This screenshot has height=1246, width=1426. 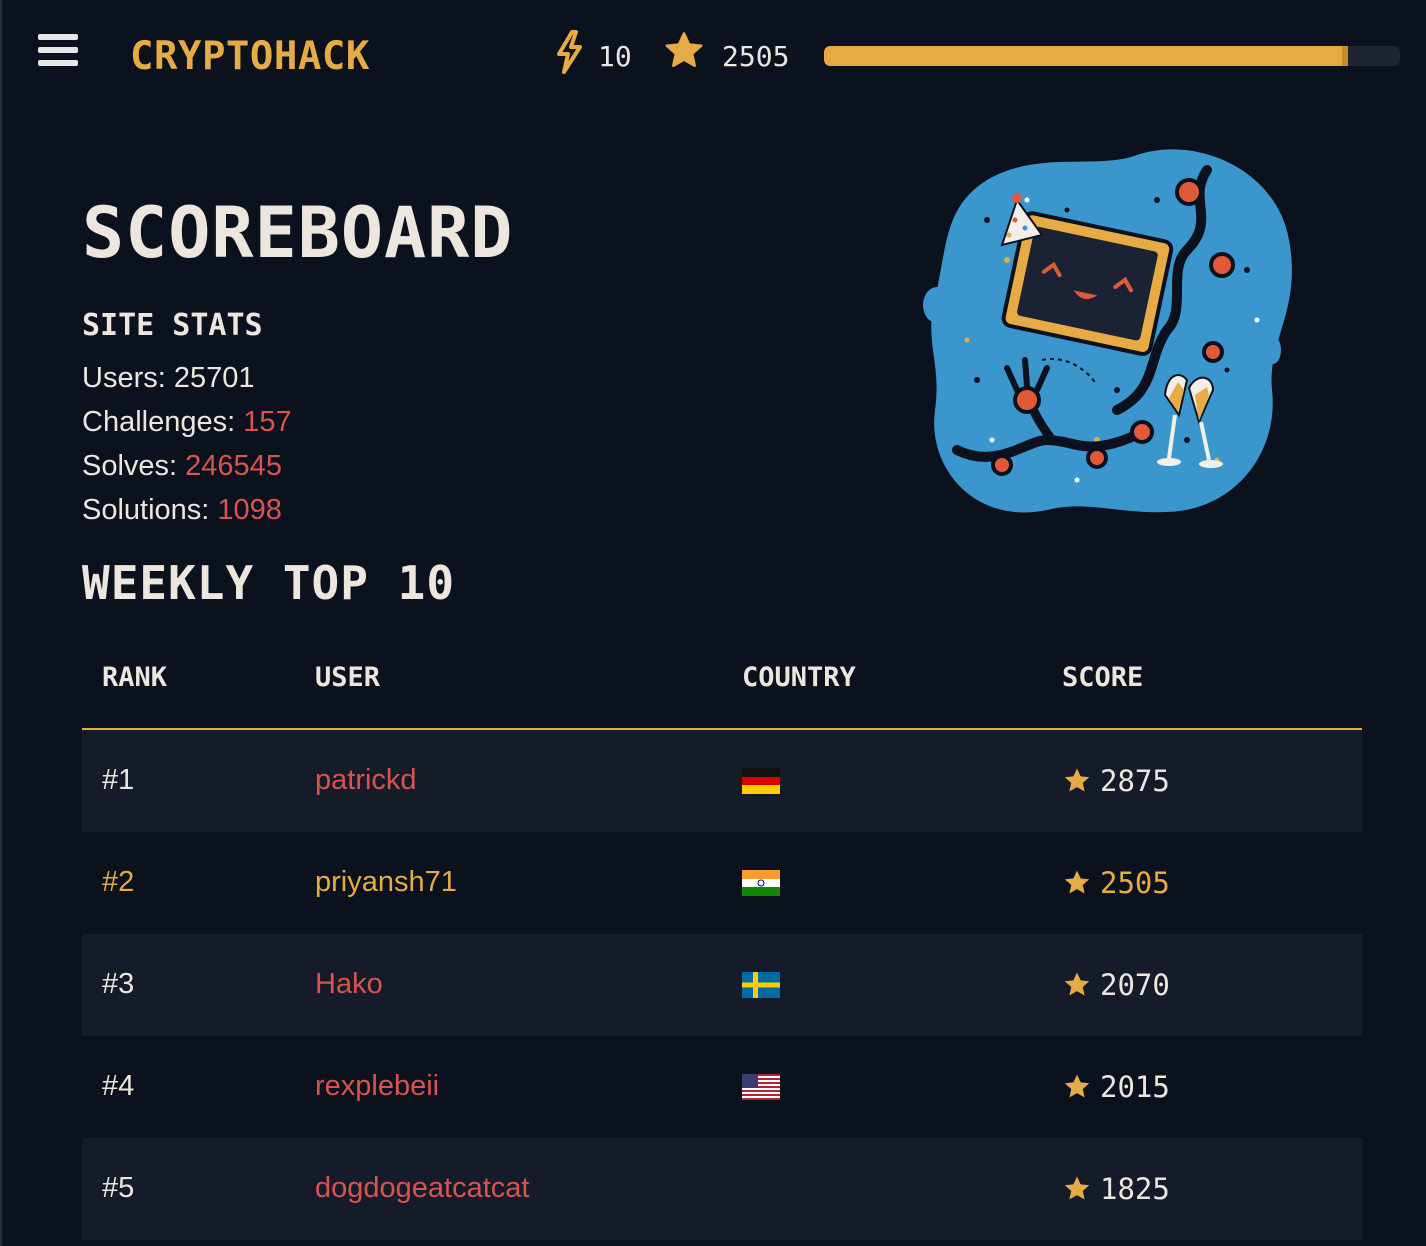 I want to click on site-stats-heading: SITE STATS, so click(x=172, y=325).